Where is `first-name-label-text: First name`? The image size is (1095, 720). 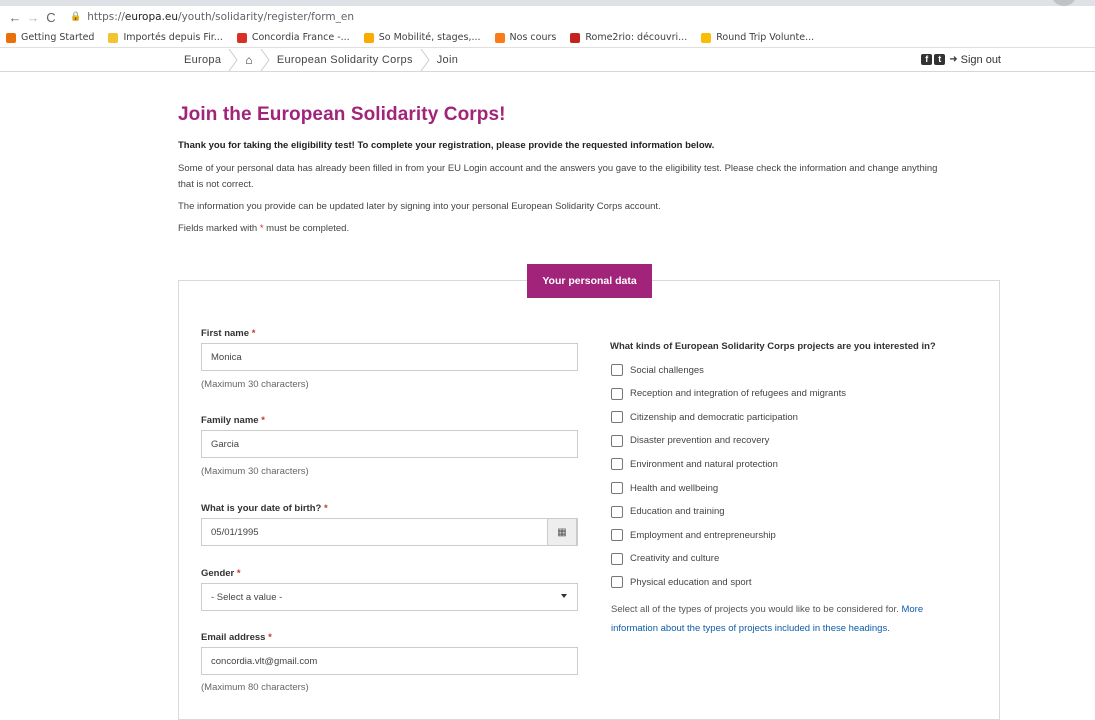 first-name-label-text: First name is located at coordinates (225, 333).